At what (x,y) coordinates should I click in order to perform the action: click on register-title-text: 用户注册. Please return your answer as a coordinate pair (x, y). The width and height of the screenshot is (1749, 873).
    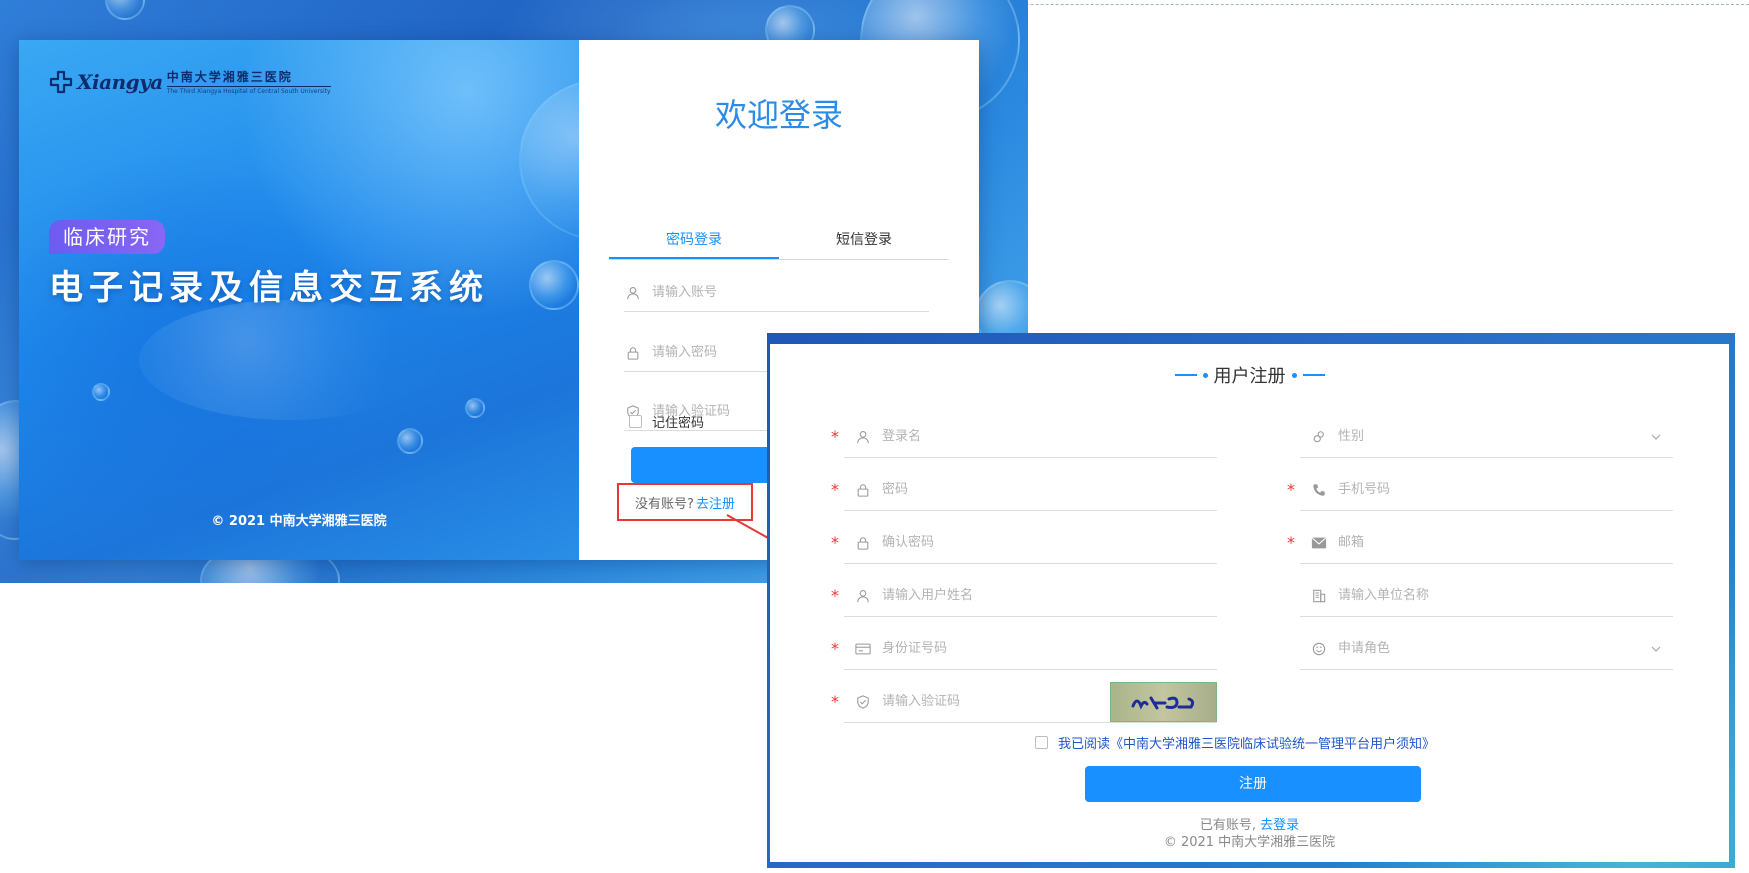
    Looking at the image, I should click on (1249, 376).